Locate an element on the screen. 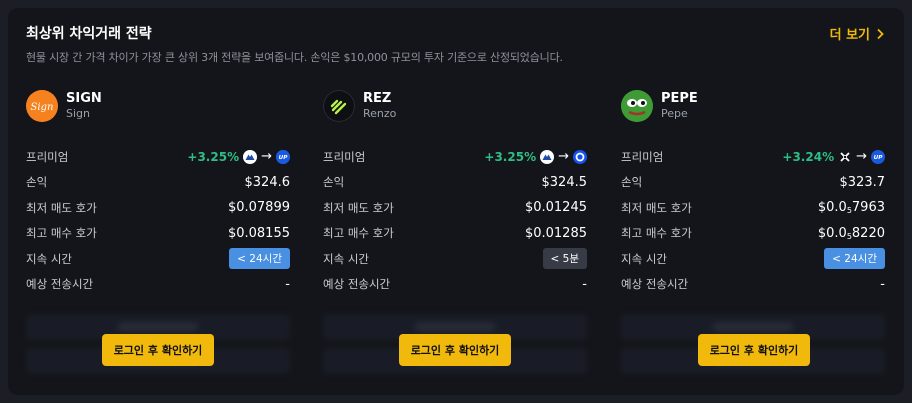  pnl-value: $324.5 is located at coordinates (564, 182).